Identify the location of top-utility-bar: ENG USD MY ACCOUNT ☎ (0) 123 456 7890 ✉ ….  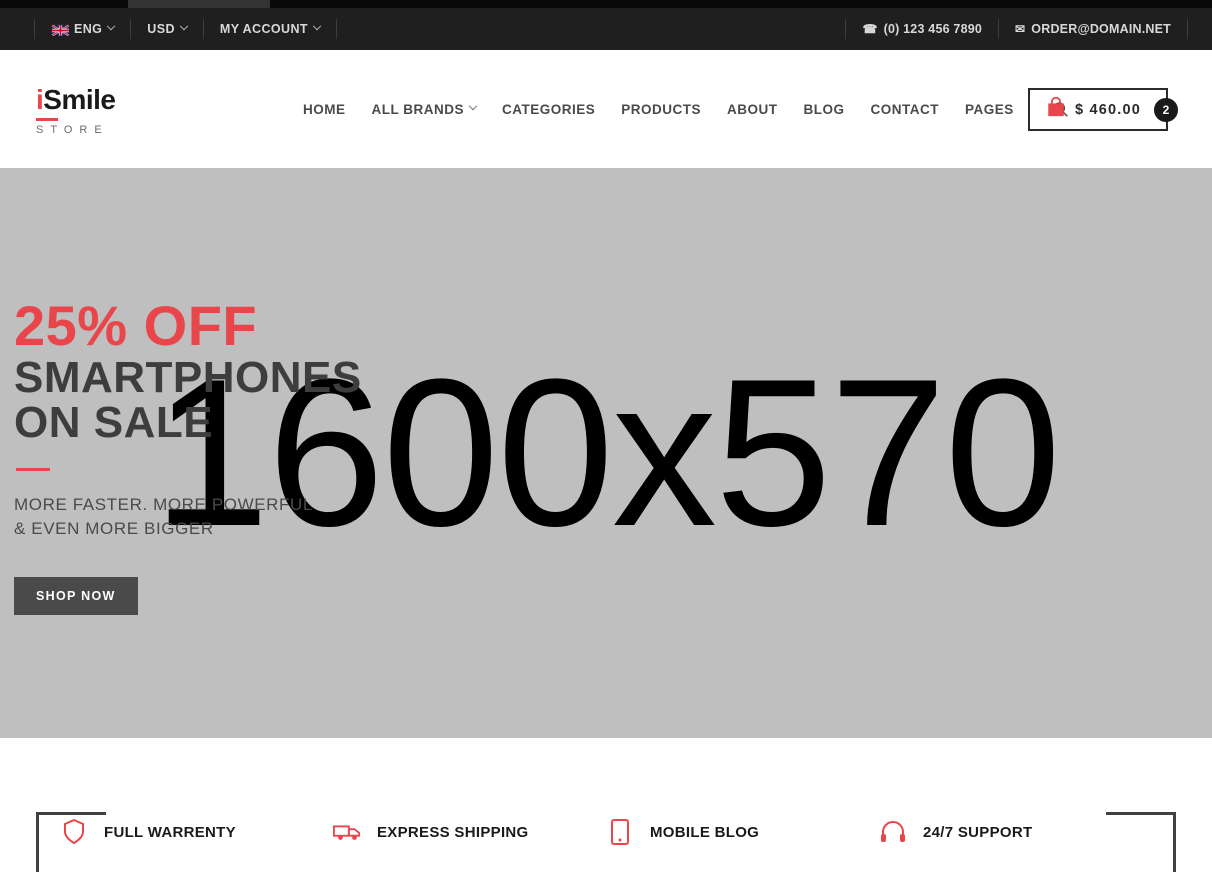
(606, 29).